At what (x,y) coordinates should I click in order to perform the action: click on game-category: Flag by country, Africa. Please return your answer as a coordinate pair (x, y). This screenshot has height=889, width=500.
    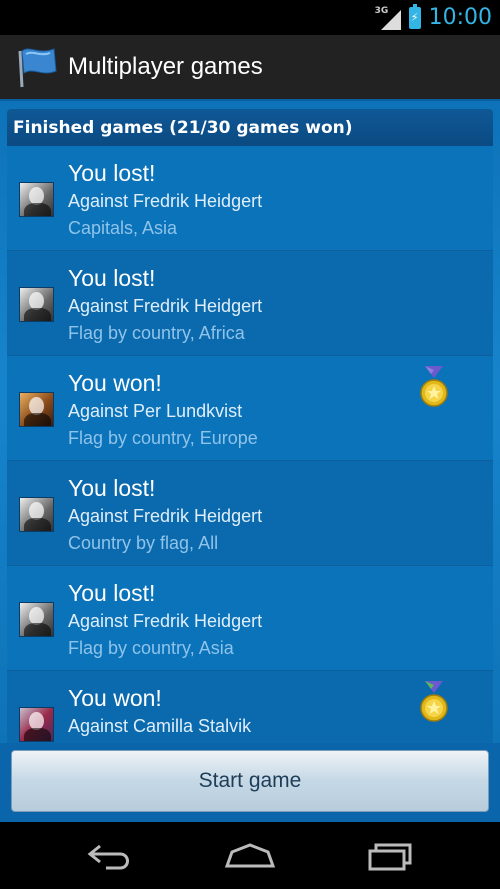
    Looking at the image, I should click on (156, 333).